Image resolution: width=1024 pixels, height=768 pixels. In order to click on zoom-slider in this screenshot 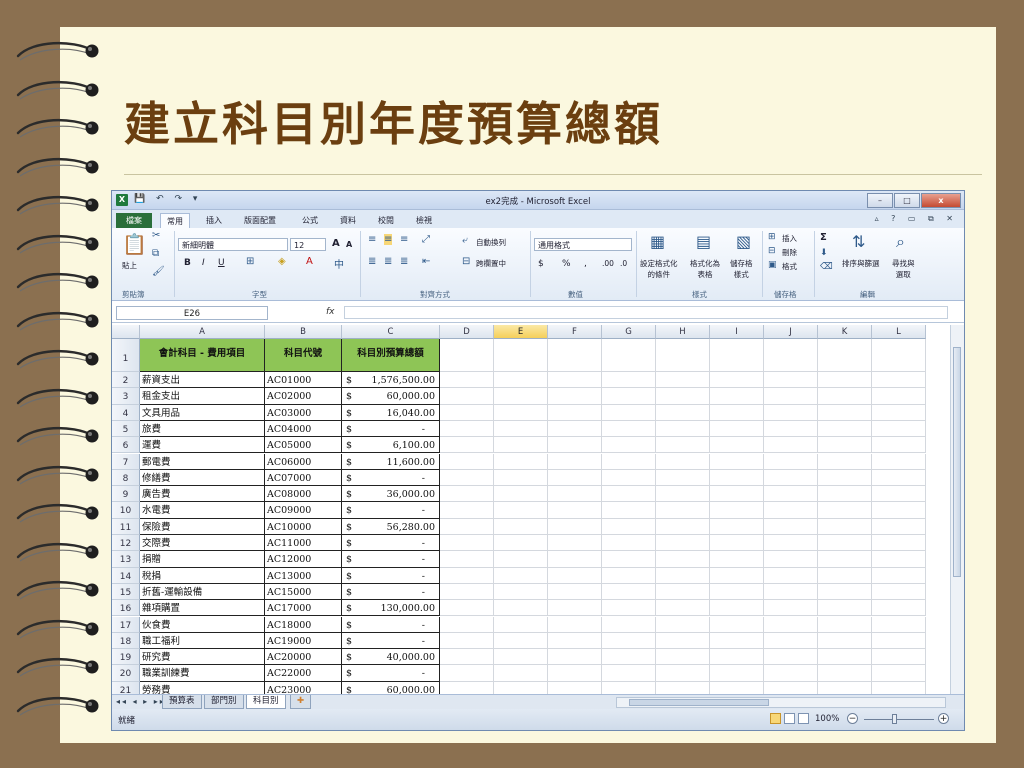, I will do `click(899, 719)`.